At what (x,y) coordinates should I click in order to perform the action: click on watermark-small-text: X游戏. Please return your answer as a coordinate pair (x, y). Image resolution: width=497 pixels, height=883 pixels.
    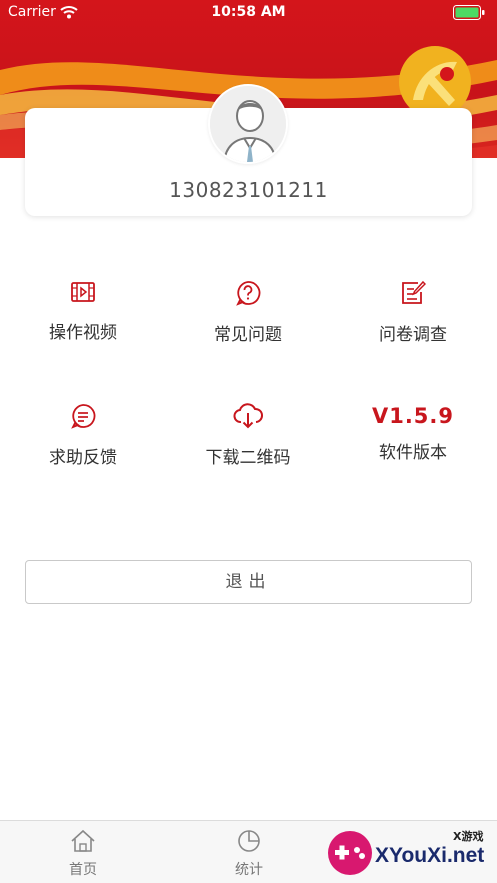
    Looking at the image, I should click on (468, 836).